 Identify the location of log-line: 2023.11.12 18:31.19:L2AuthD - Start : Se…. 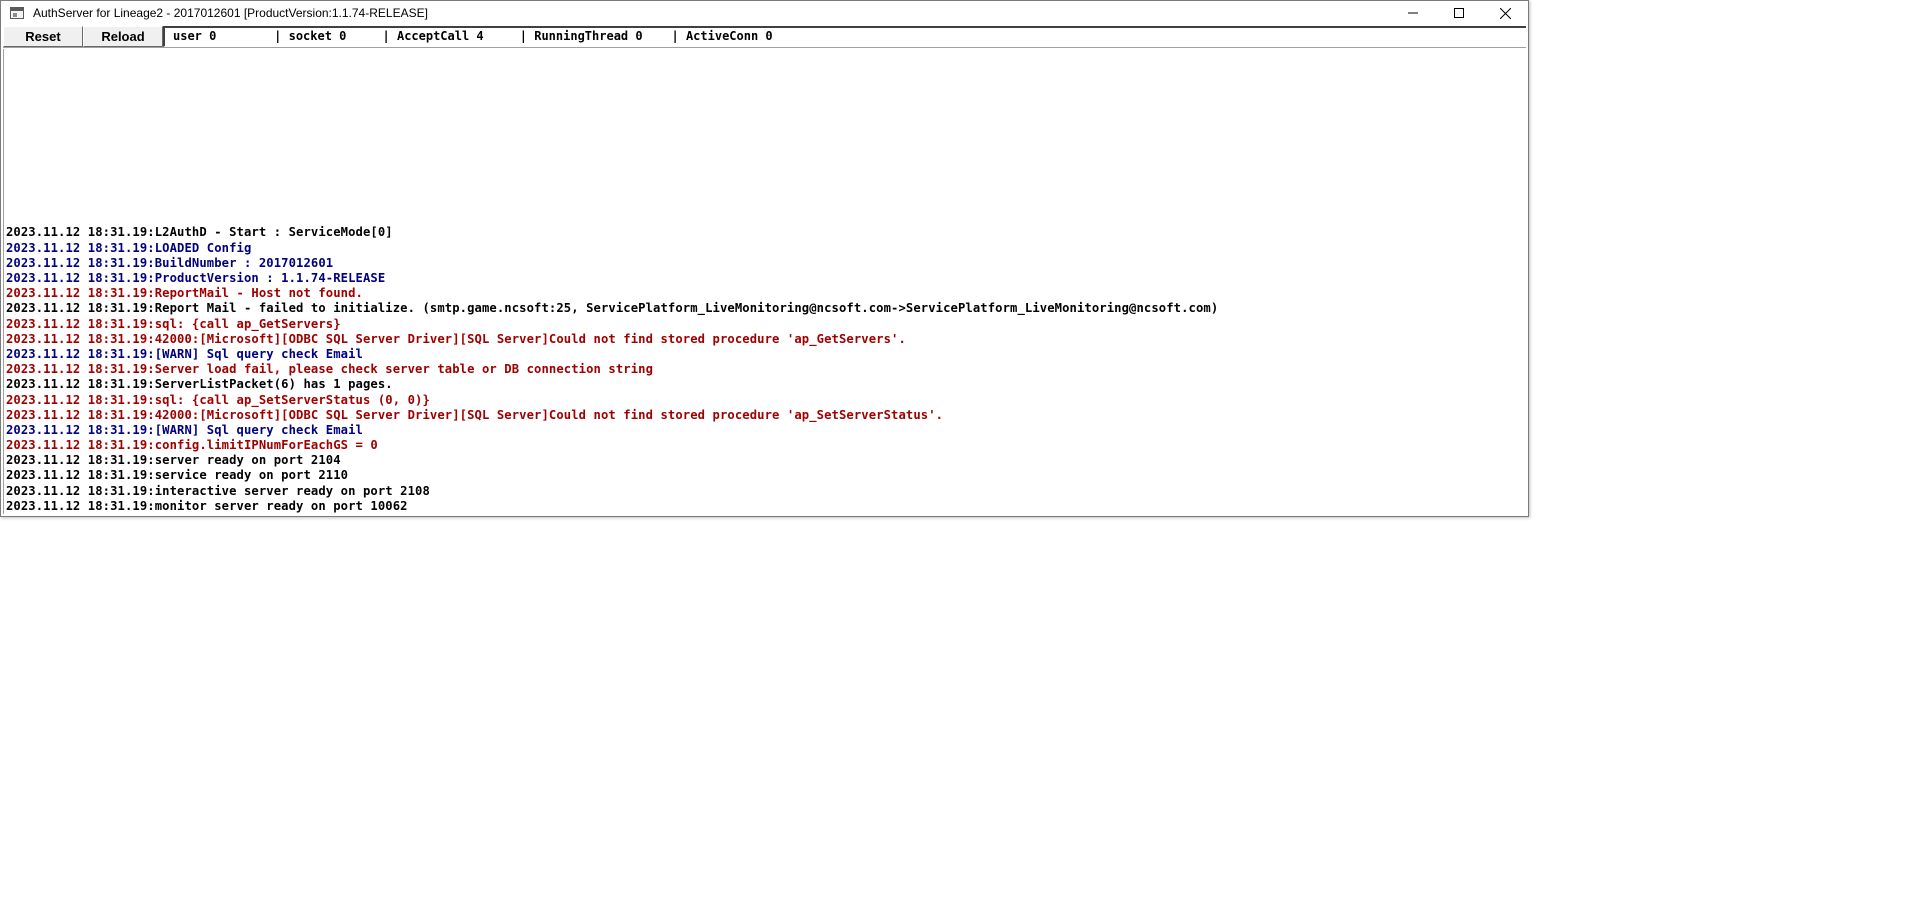
(199, 232).